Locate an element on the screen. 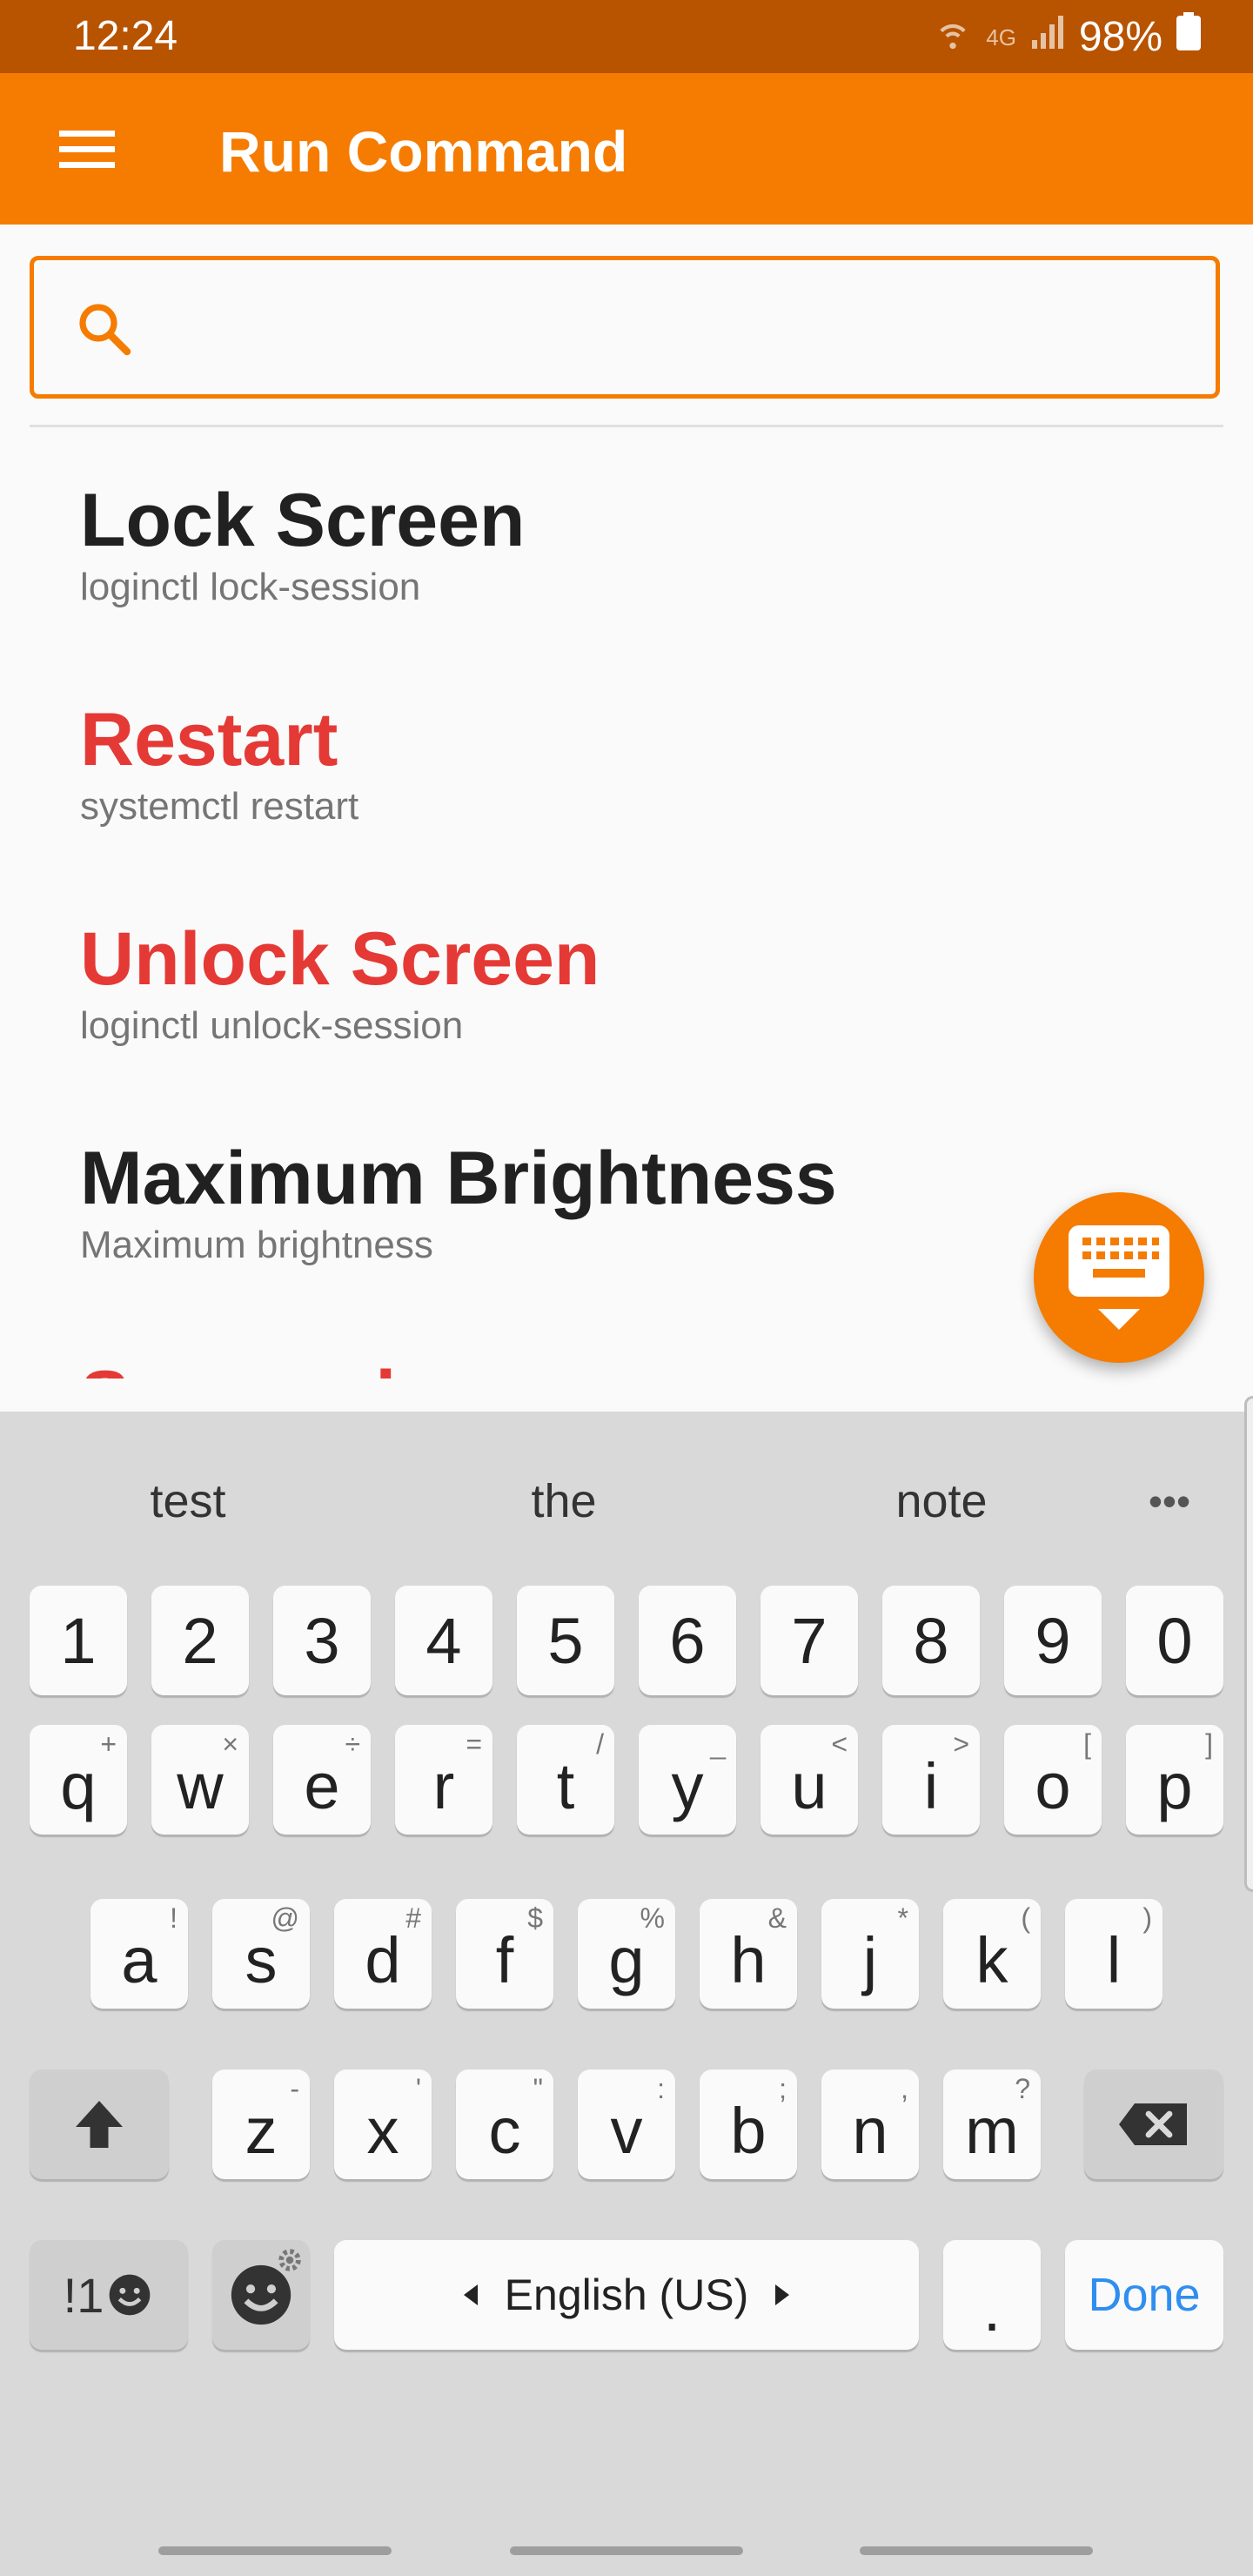 This screenshot has height=2576, width=1253. key-t: / t is located at coordinates (565, 1780).